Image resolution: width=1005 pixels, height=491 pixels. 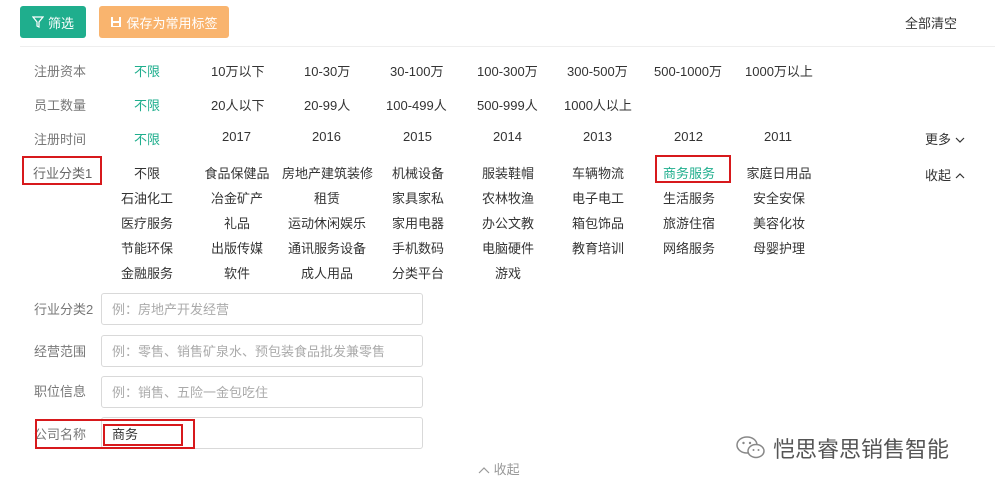 I want to click on selected-industry-highlight, so click(x=693, y=169).